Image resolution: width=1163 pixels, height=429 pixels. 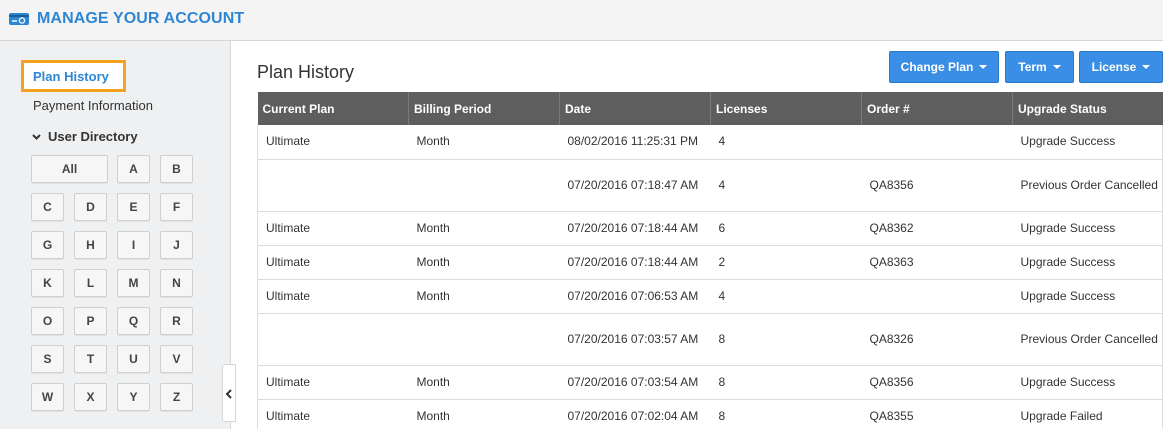 I want to click on cell-date: 07/20/2016 07:18:47 AM, so click(x=635, y=185).